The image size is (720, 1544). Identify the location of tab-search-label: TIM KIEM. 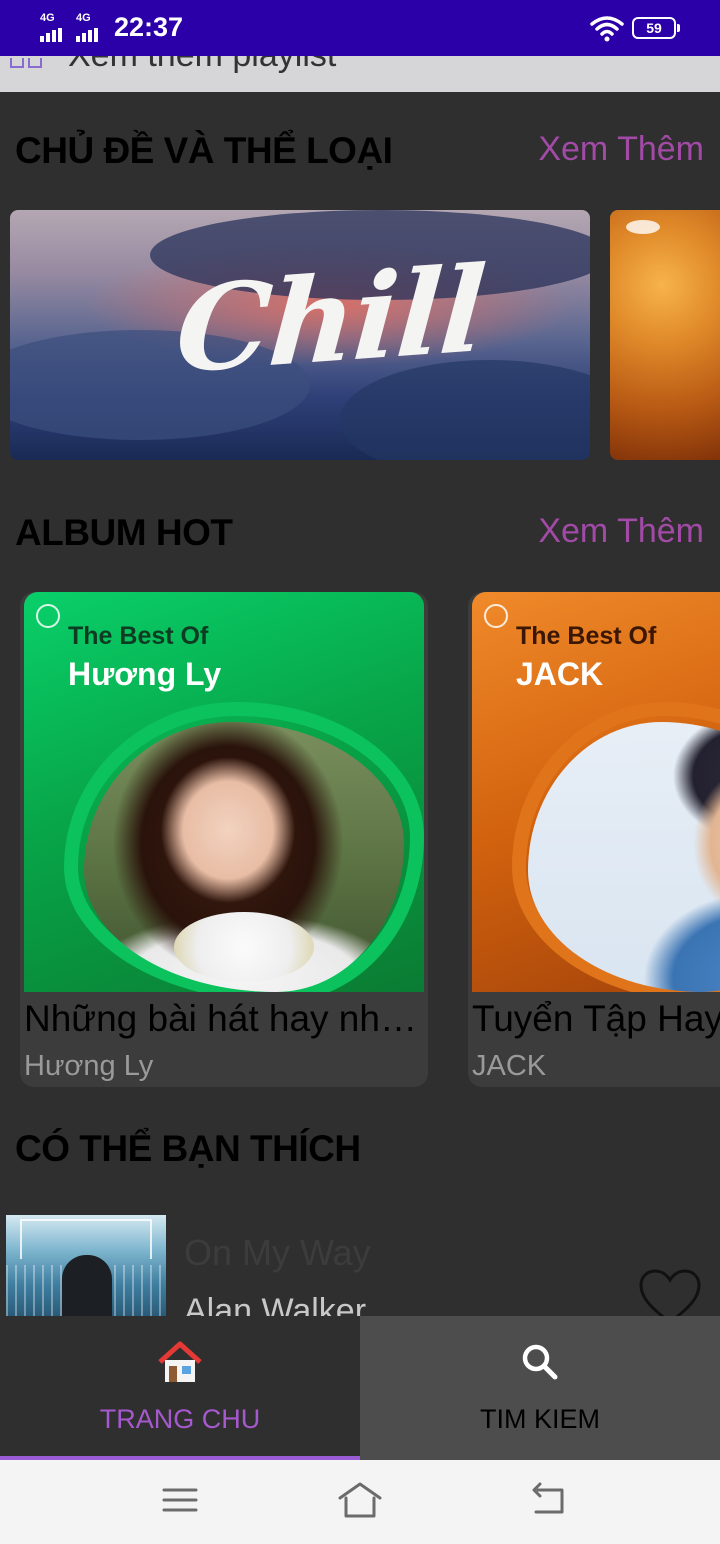
(540, 1419).